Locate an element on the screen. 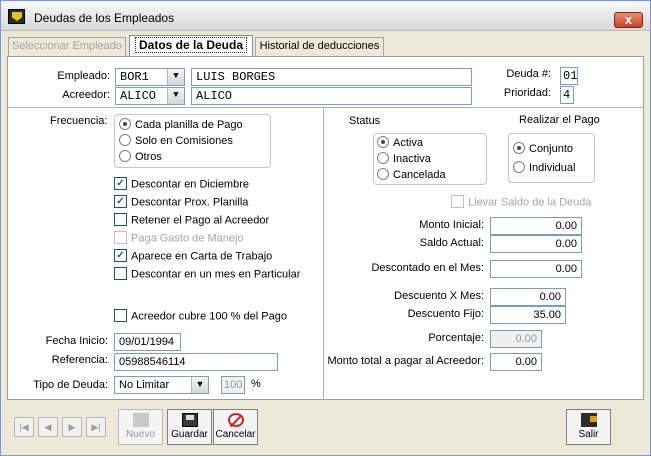  descontado-mes-label: Descontado en el Mes: is located at coordinates (427, 268).